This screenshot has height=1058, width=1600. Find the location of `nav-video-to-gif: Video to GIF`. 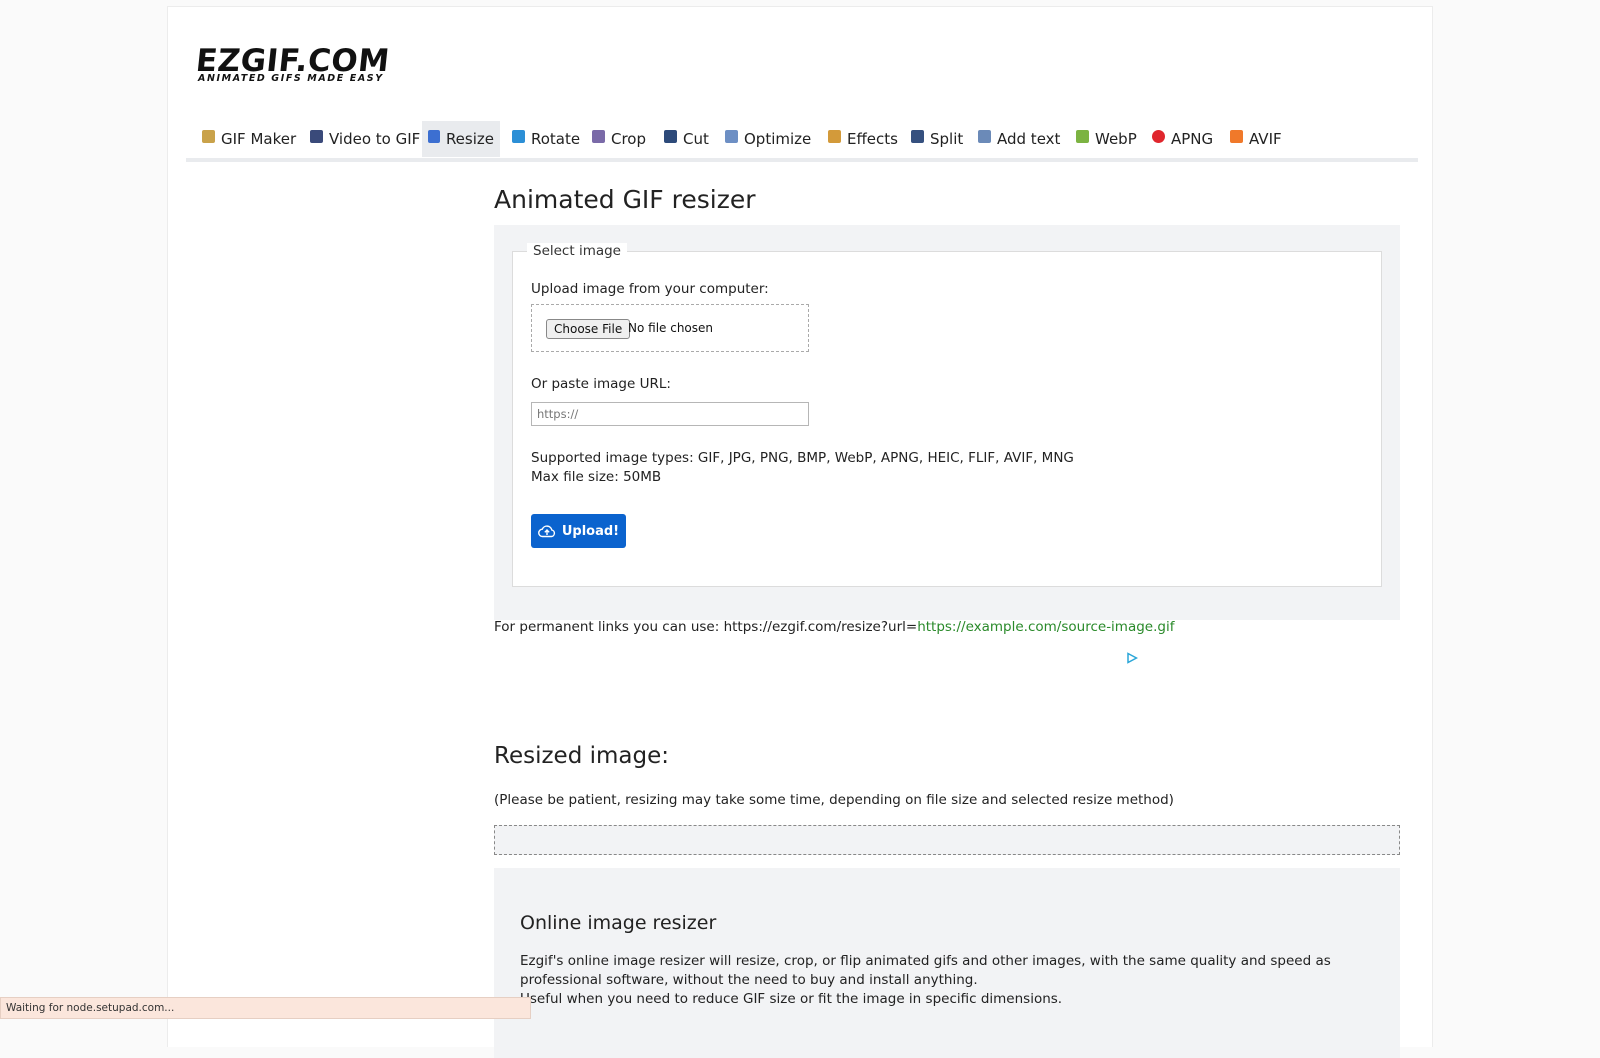

nav-video-to-gif: Video to GIF is located at coordinates (365, 139).